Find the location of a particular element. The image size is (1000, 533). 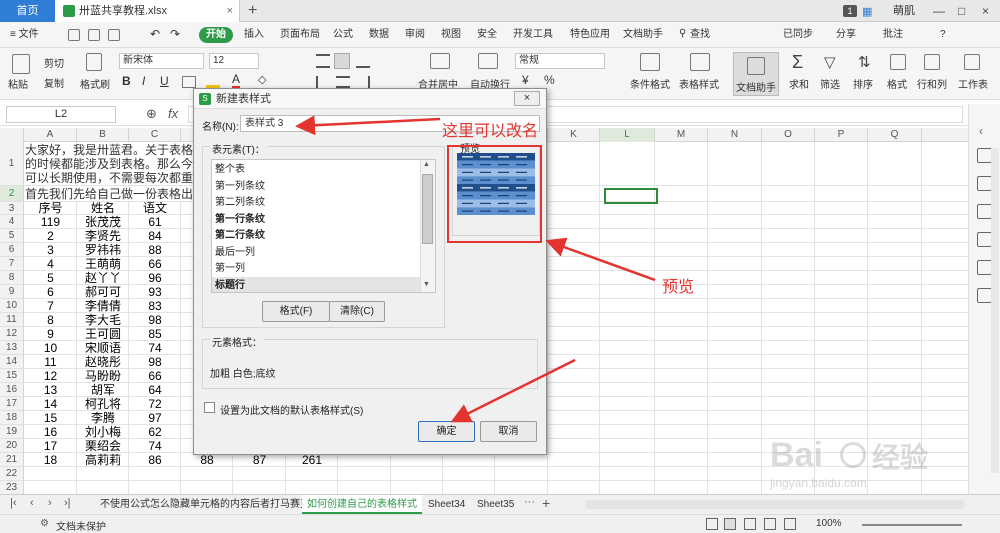

arrow-to-preview is located at coordinates (600, 259).